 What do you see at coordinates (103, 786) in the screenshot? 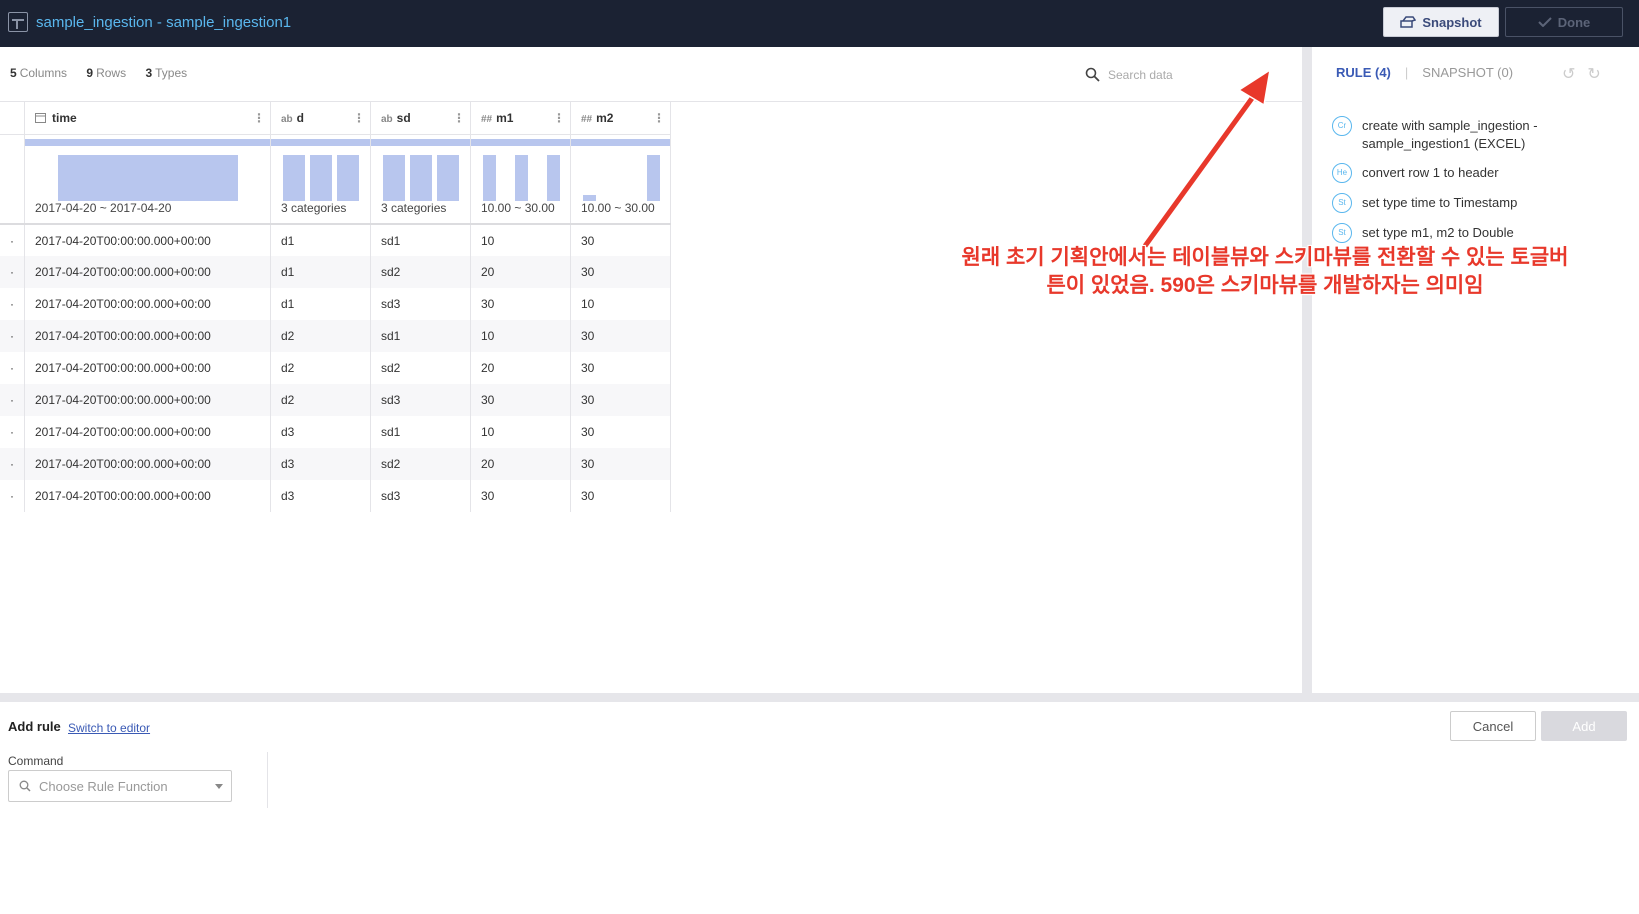
I see `command-placeholder: Choose Rule Function` at bounding box center [103, 786].